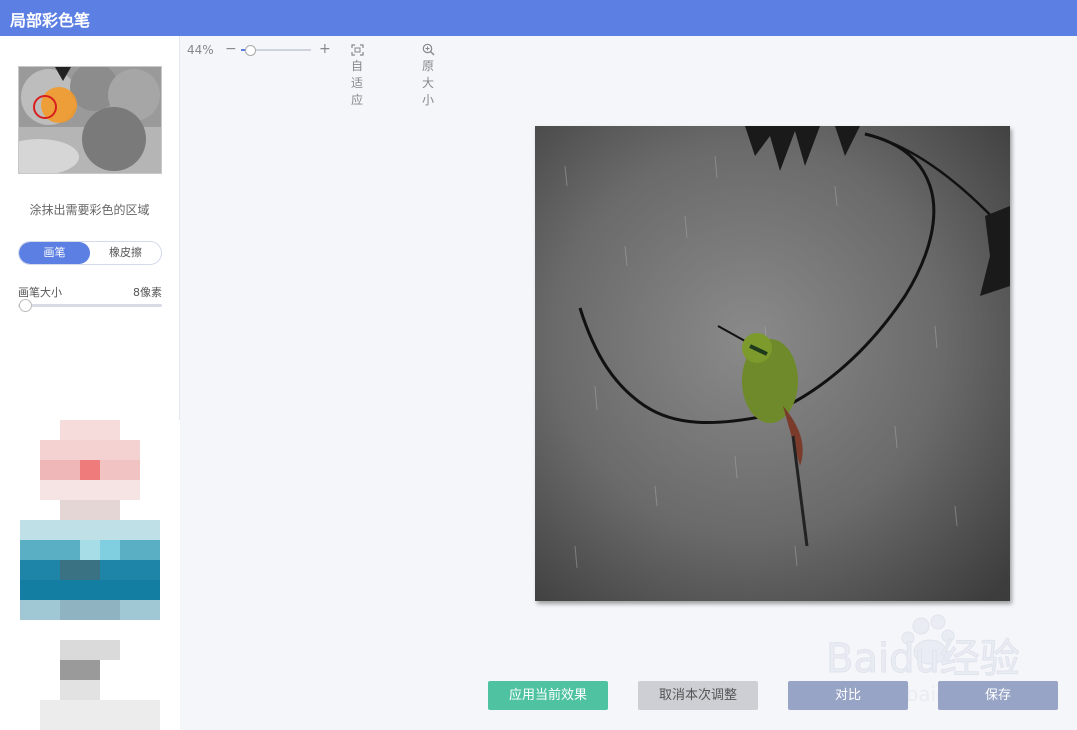  Describe the element at coordinates (25, 305) in the screenshot. I see `brush-size-slider-handle` at that location.